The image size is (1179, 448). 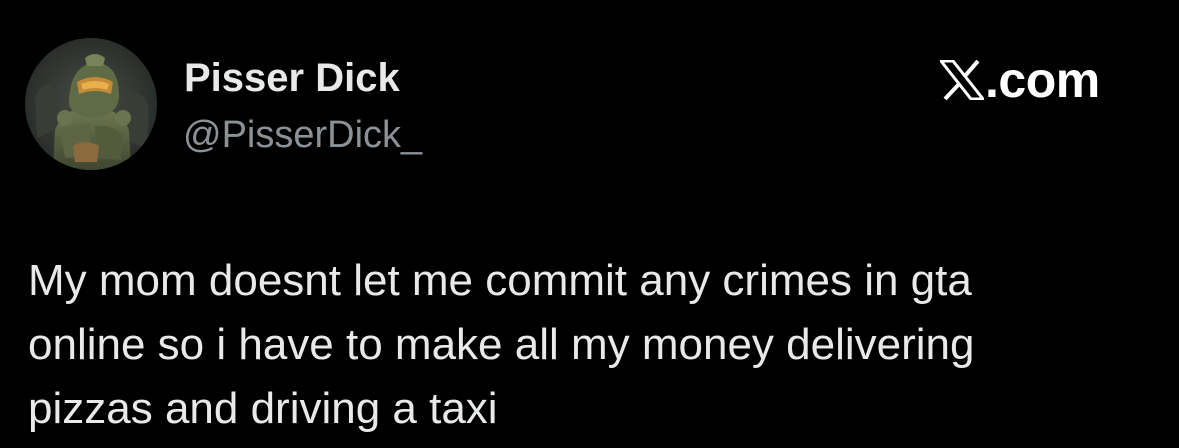 I want to click on armored-soldier-avatar-icon, so click(x=91, y=104).